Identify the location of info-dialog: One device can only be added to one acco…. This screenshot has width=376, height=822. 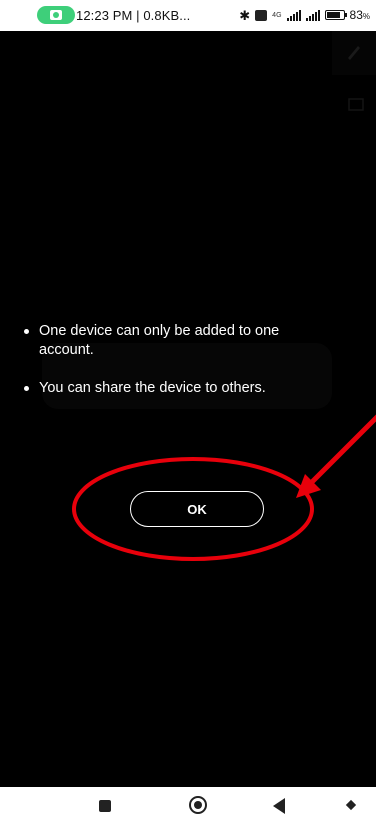
(188, 369).